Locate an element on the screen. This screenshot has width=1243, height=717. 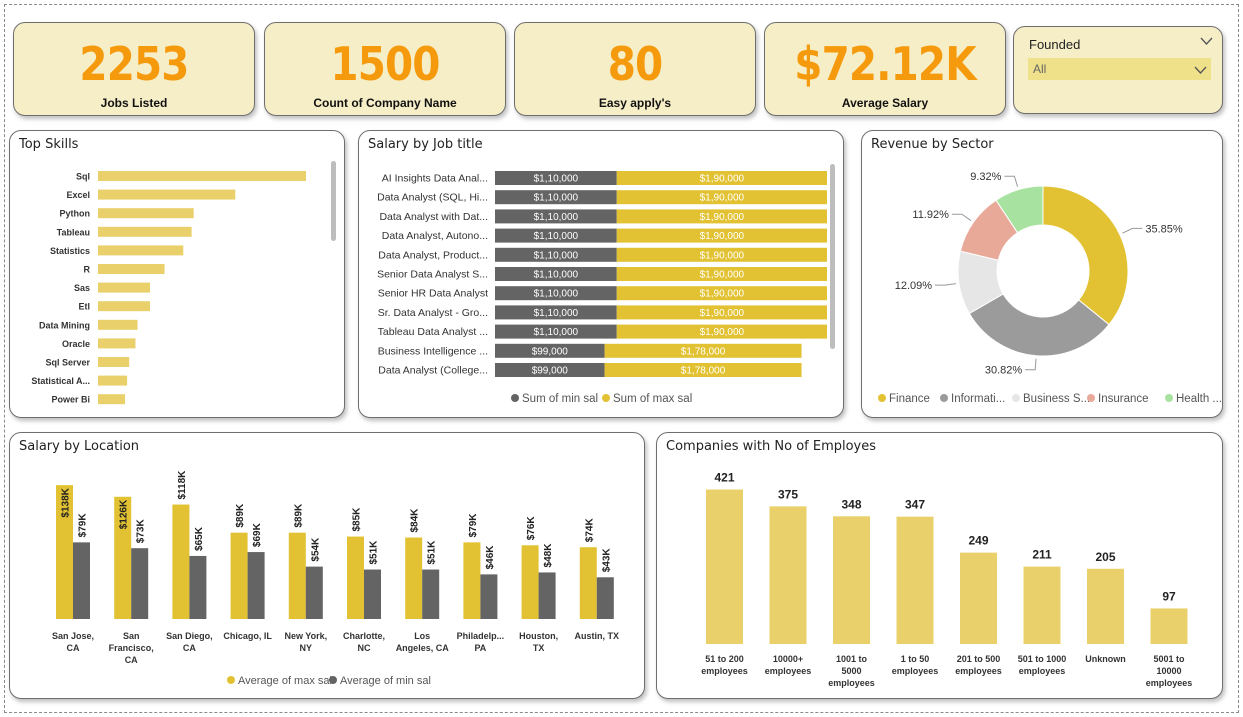
location-label: NC is located at coordinates (364, 648).